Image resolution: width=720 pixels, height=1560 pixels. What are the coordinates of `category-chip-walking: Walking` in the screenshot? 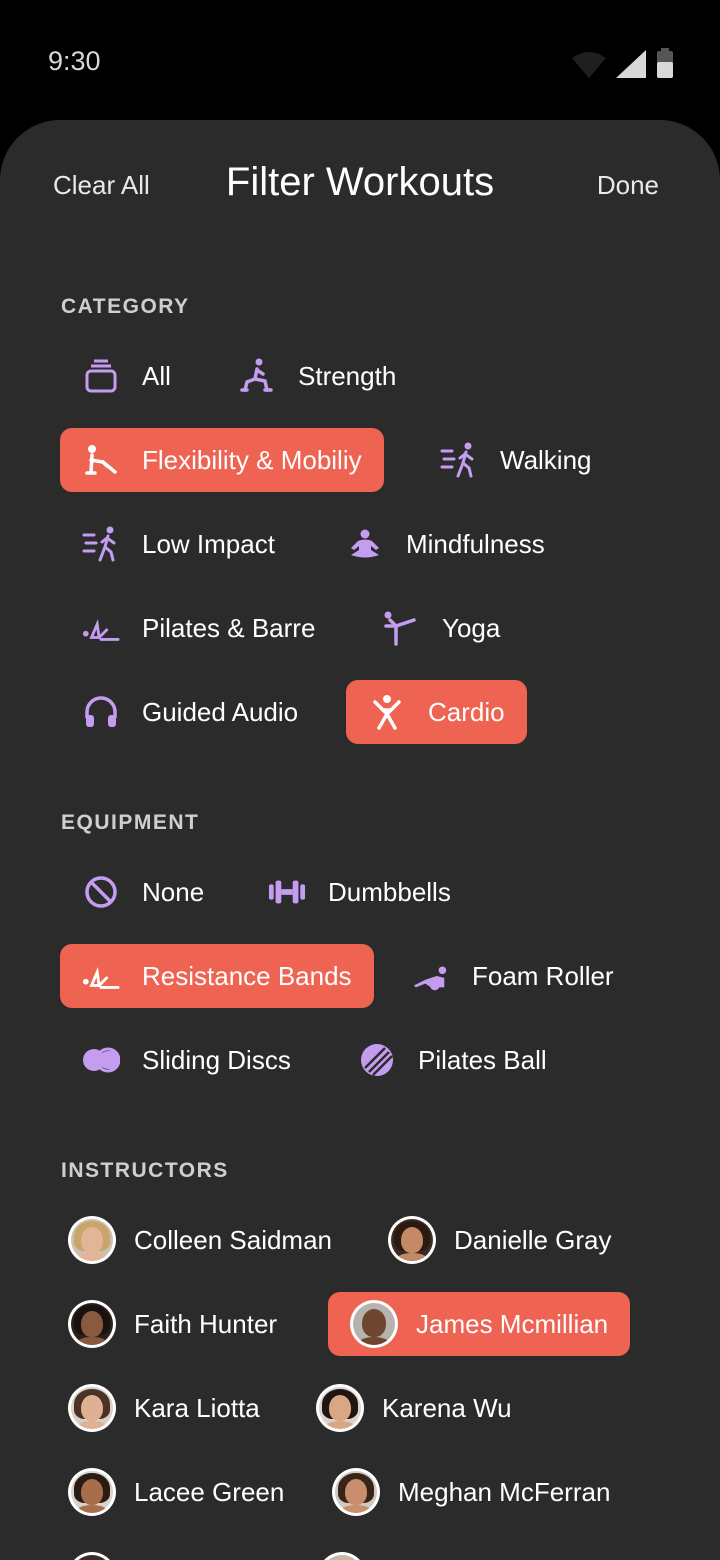 It's located at (516, 460).